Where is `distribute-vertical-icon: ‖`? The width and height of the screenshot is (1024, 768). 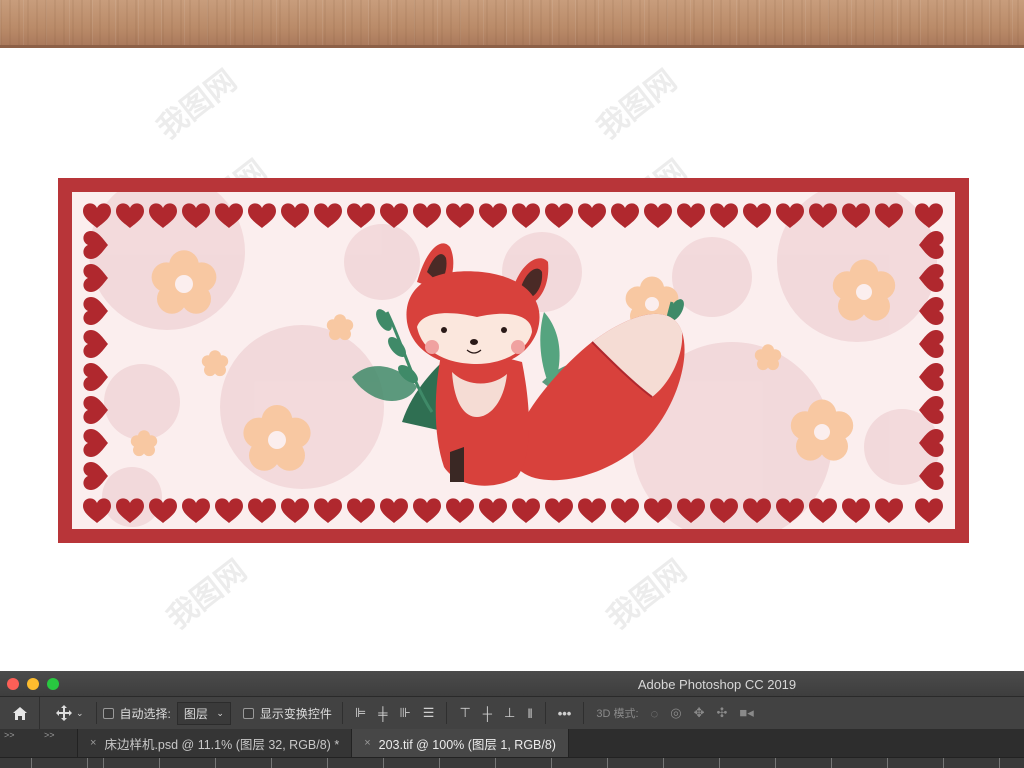 distribute-vertical-icon: ‖ is located at coordinates (529, 713).